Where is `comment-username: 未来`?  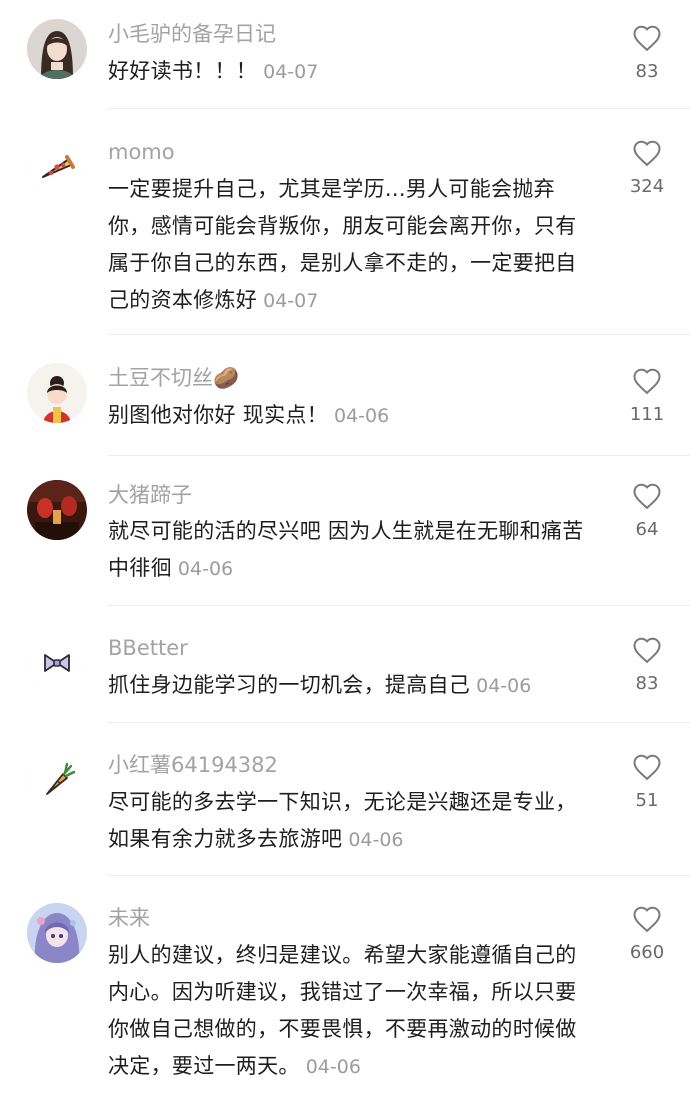
comment-username: 未来 is located at coordinates (129, 918).